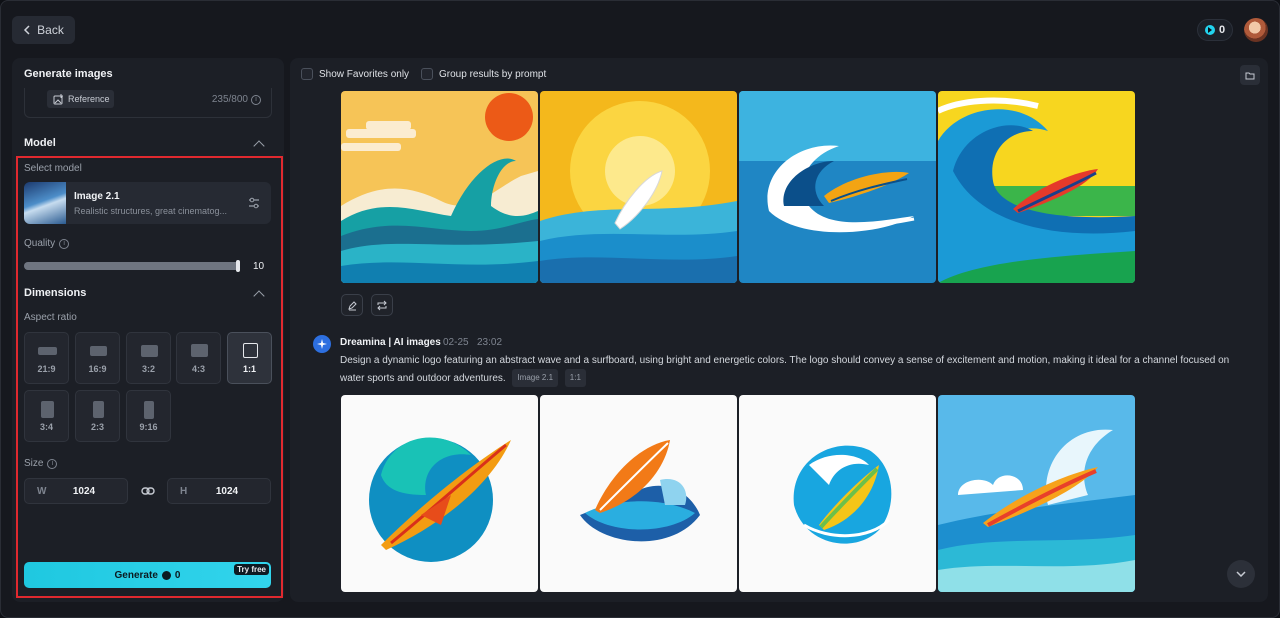  I want to click on credit-coin-icon, so click(1209, 30).